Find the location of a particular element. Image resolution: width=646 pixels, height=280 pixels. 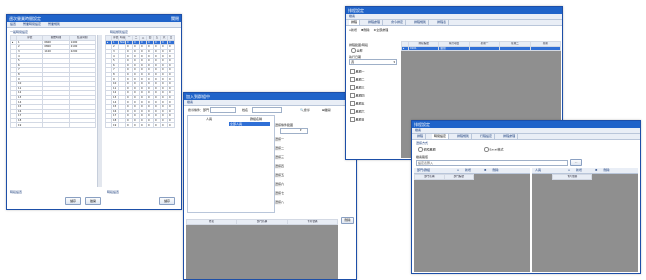

search-button: 🔍搜尋 is located at coordinates (305, 110).